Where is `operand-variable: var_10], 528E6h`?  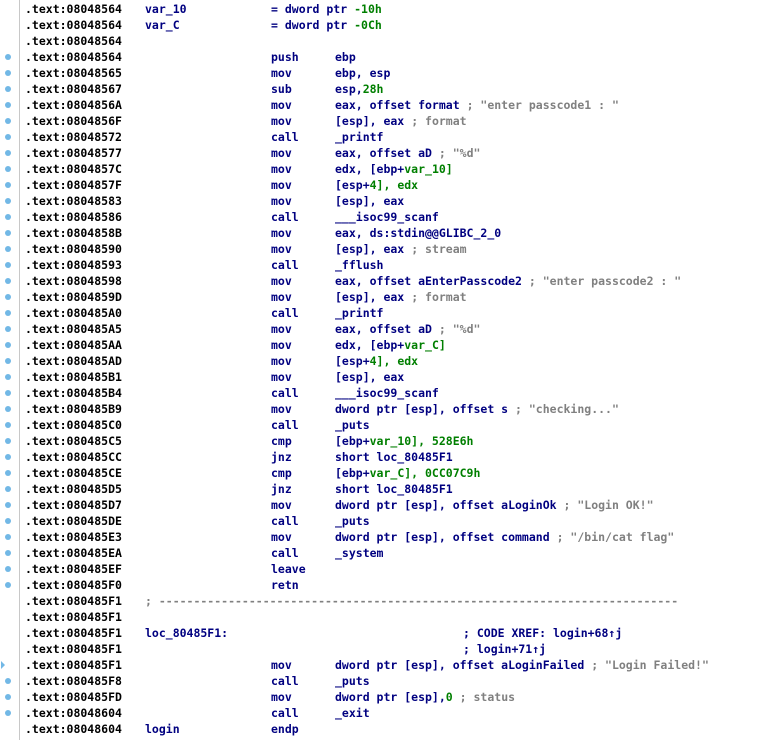
operand-variable: var_10], 528E6h is located at coordinates (422, 441).